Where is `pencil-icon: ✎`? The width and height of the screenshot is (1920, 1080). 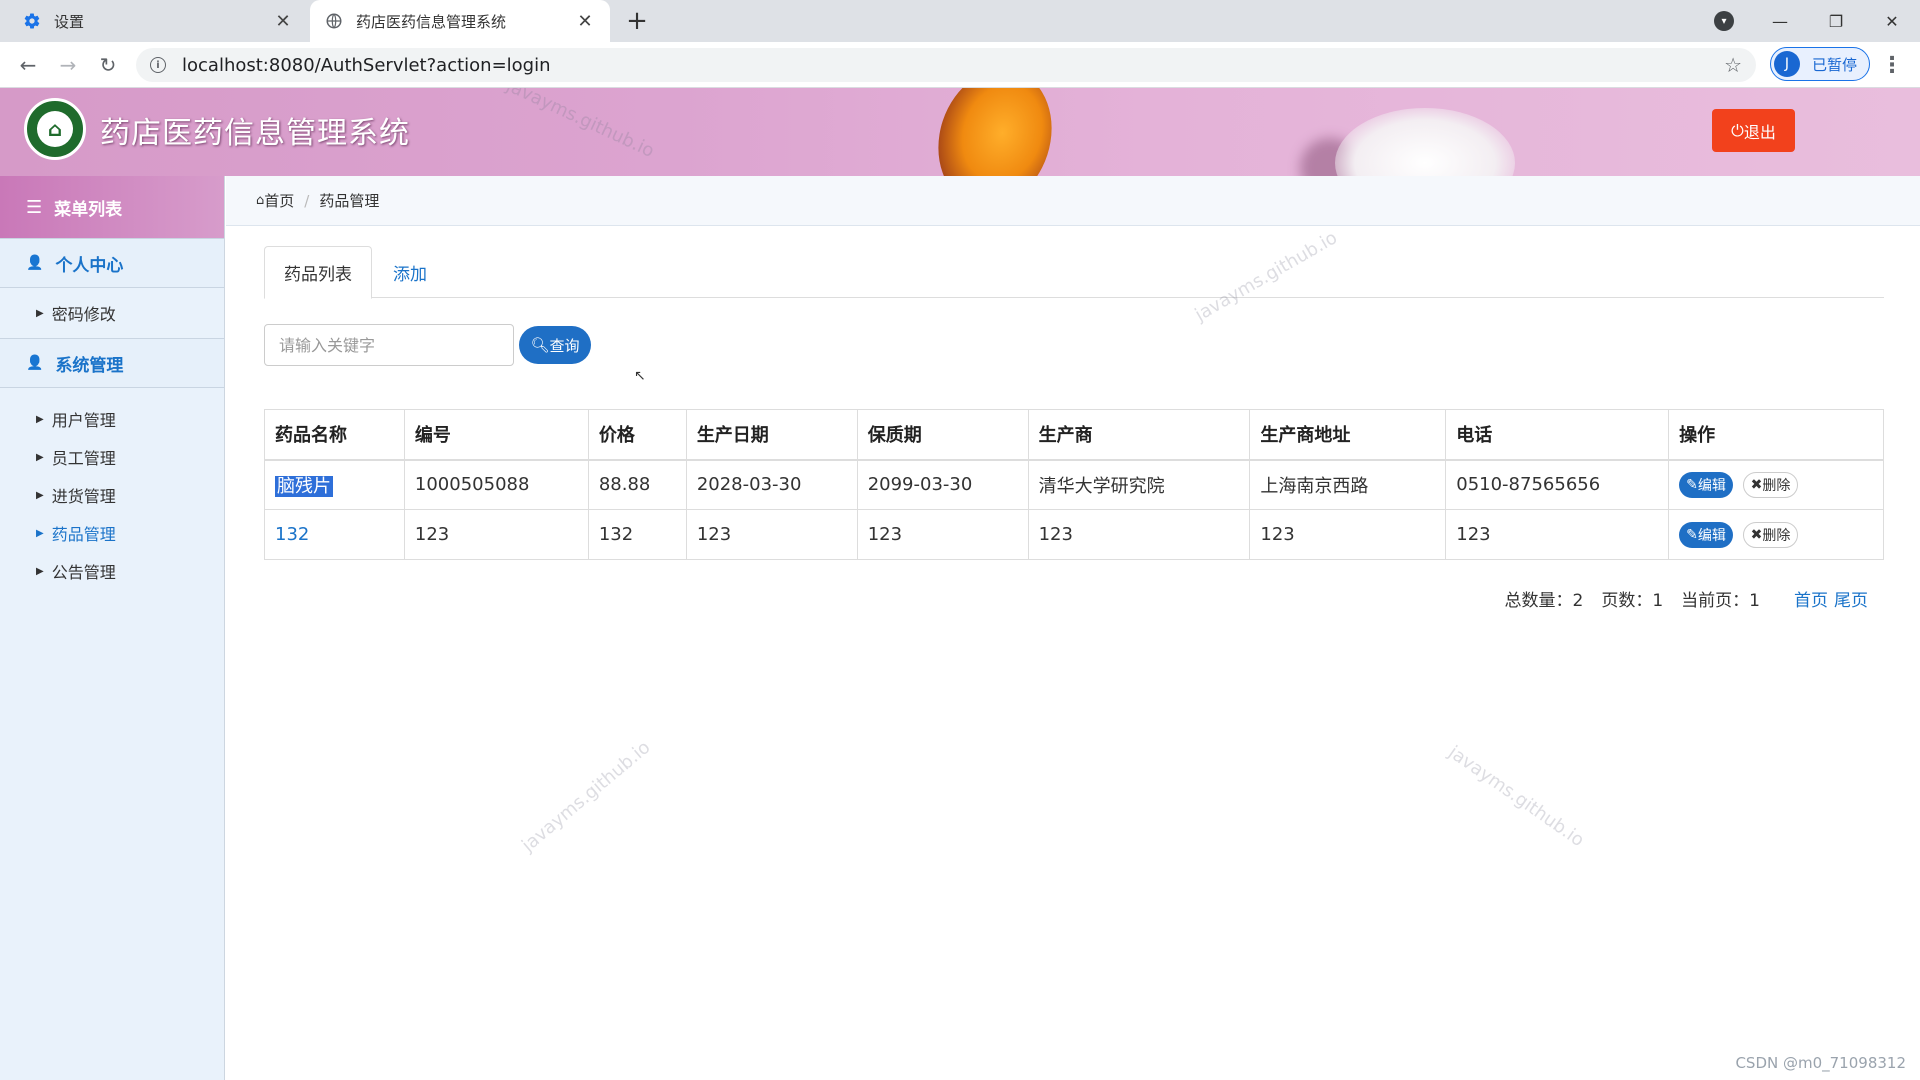 pencil-icon: ✎ is located at coordinates (1692, 484).